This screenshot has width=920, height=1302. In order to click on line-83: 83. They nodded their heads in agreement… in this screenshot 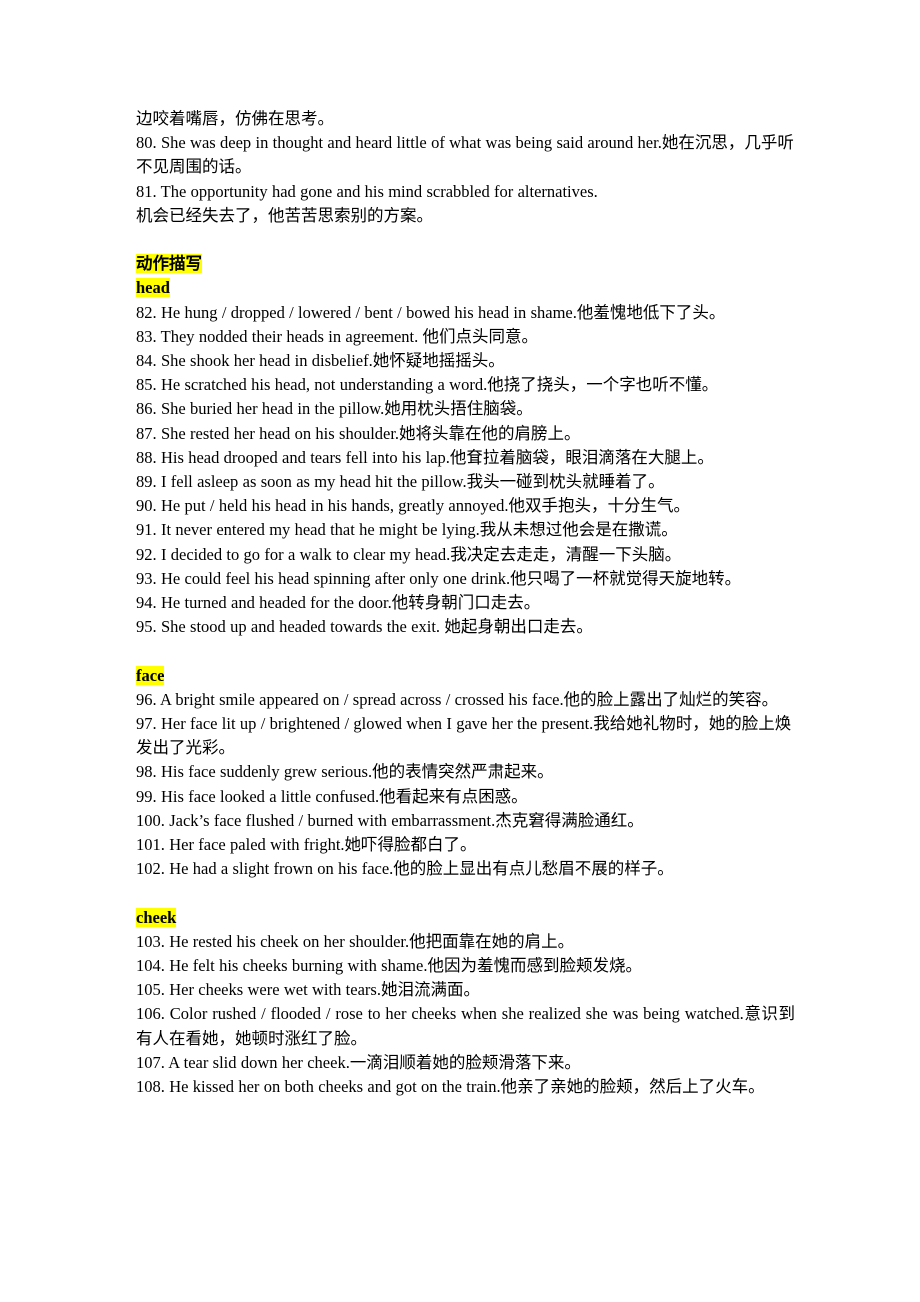, I will do `click(337, 336)`.